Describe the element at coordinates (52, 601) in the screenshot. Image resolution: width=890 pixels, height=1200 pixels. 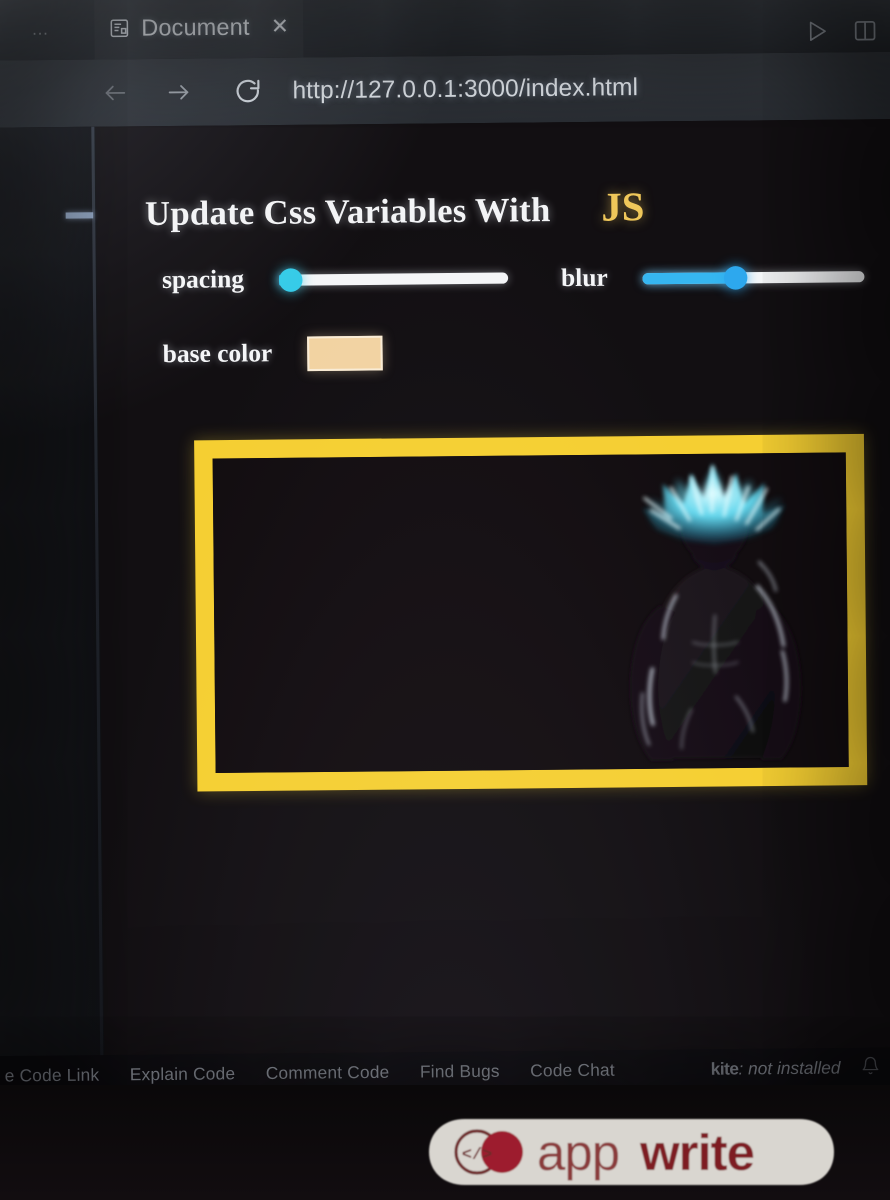
I see `editor-gutter` at that location.